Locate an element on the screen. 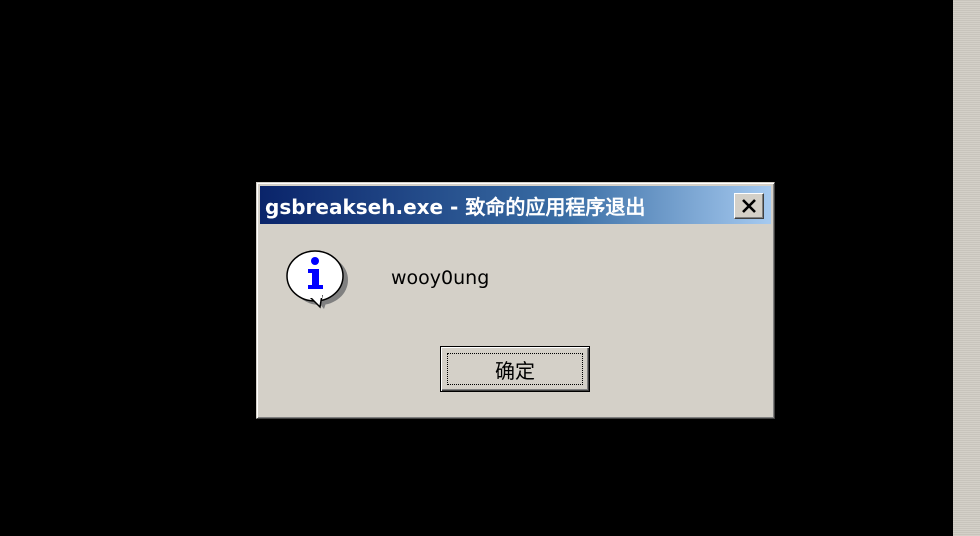 The image size is (980, 536). information-icon is located at coordinates (317, 279).